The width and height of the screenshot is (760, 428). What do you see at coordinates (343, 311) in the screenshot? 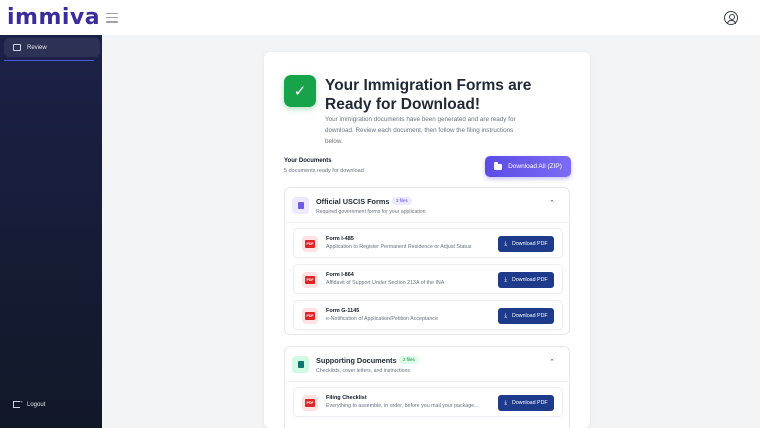
I see `document-title: Form G-1145` at bounding box center [343, 311].